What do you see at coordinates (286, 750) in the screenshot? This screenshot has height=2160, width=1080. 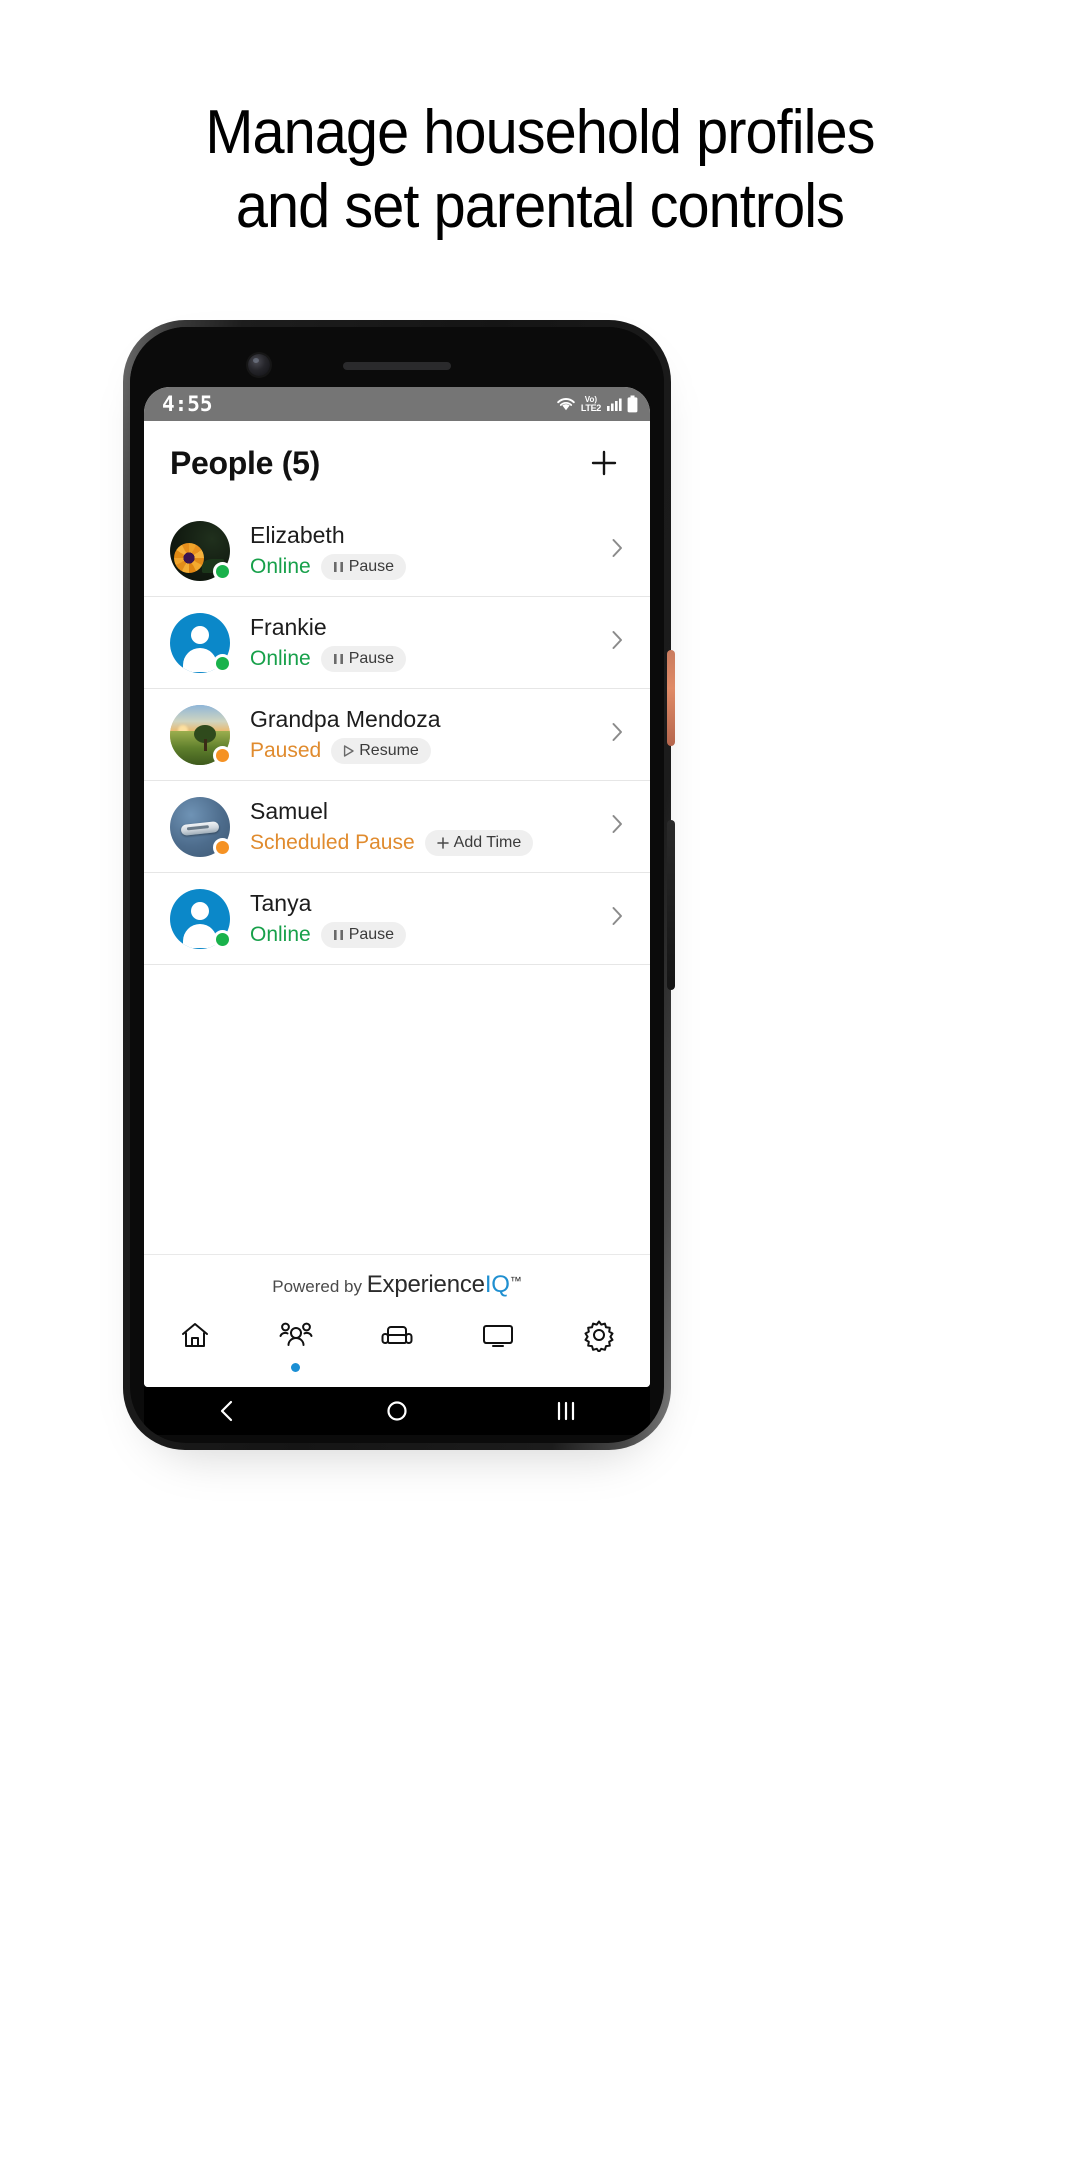 I see `person-status: Paused` at bounding box center [286, 750].